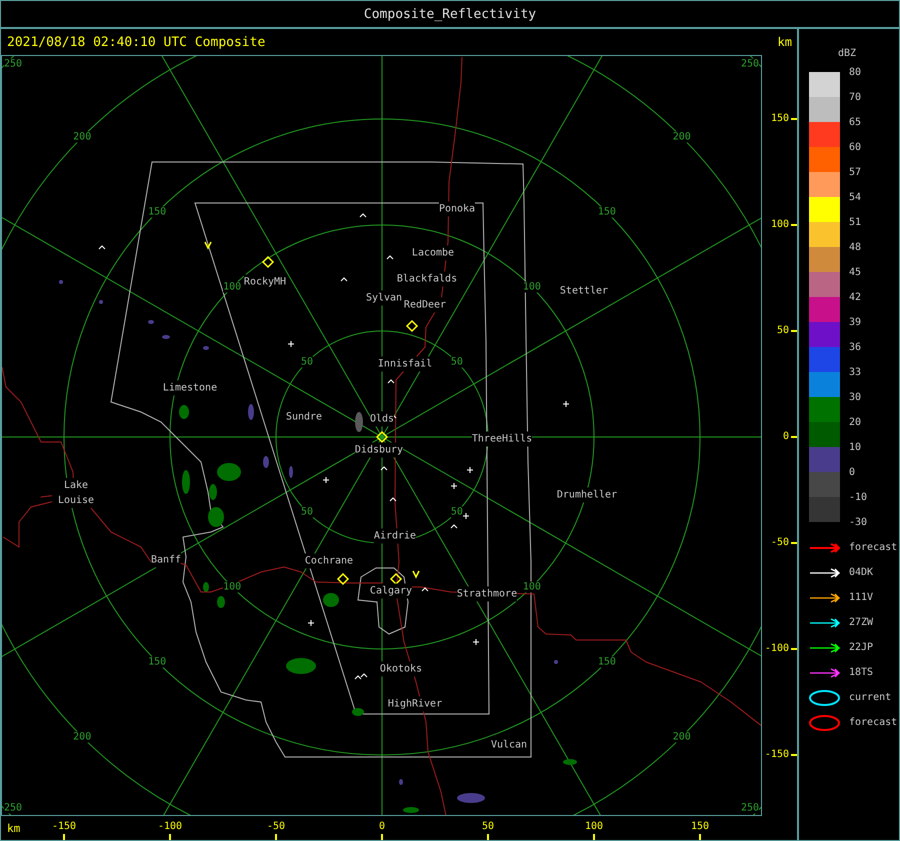 Image resolution: width=900 pixels, height=841 pixels. What do you see at coordinates (265, 282) in the screenshot?
I see `place-label: RockyMH` at bounding box center [265, 282].